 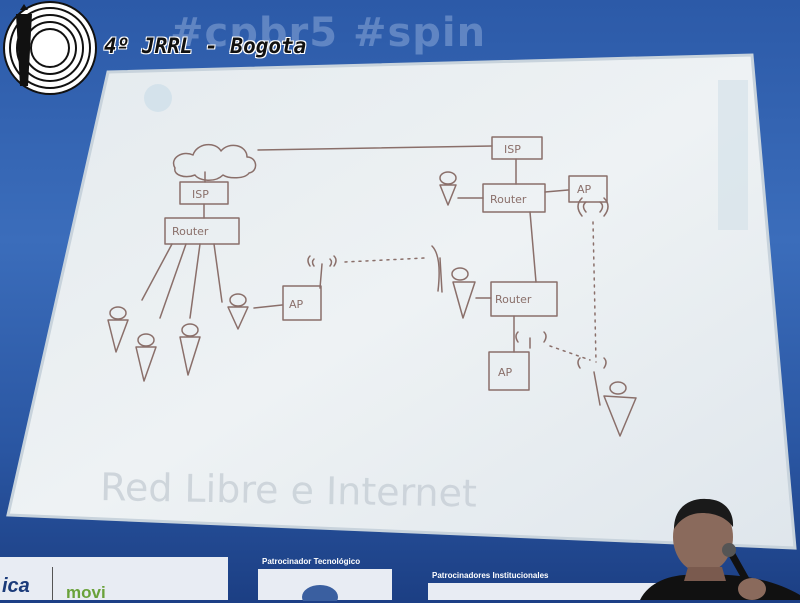 I want to click on event-title: 4º JRRL - Bogota, so click(x=205, y=46).